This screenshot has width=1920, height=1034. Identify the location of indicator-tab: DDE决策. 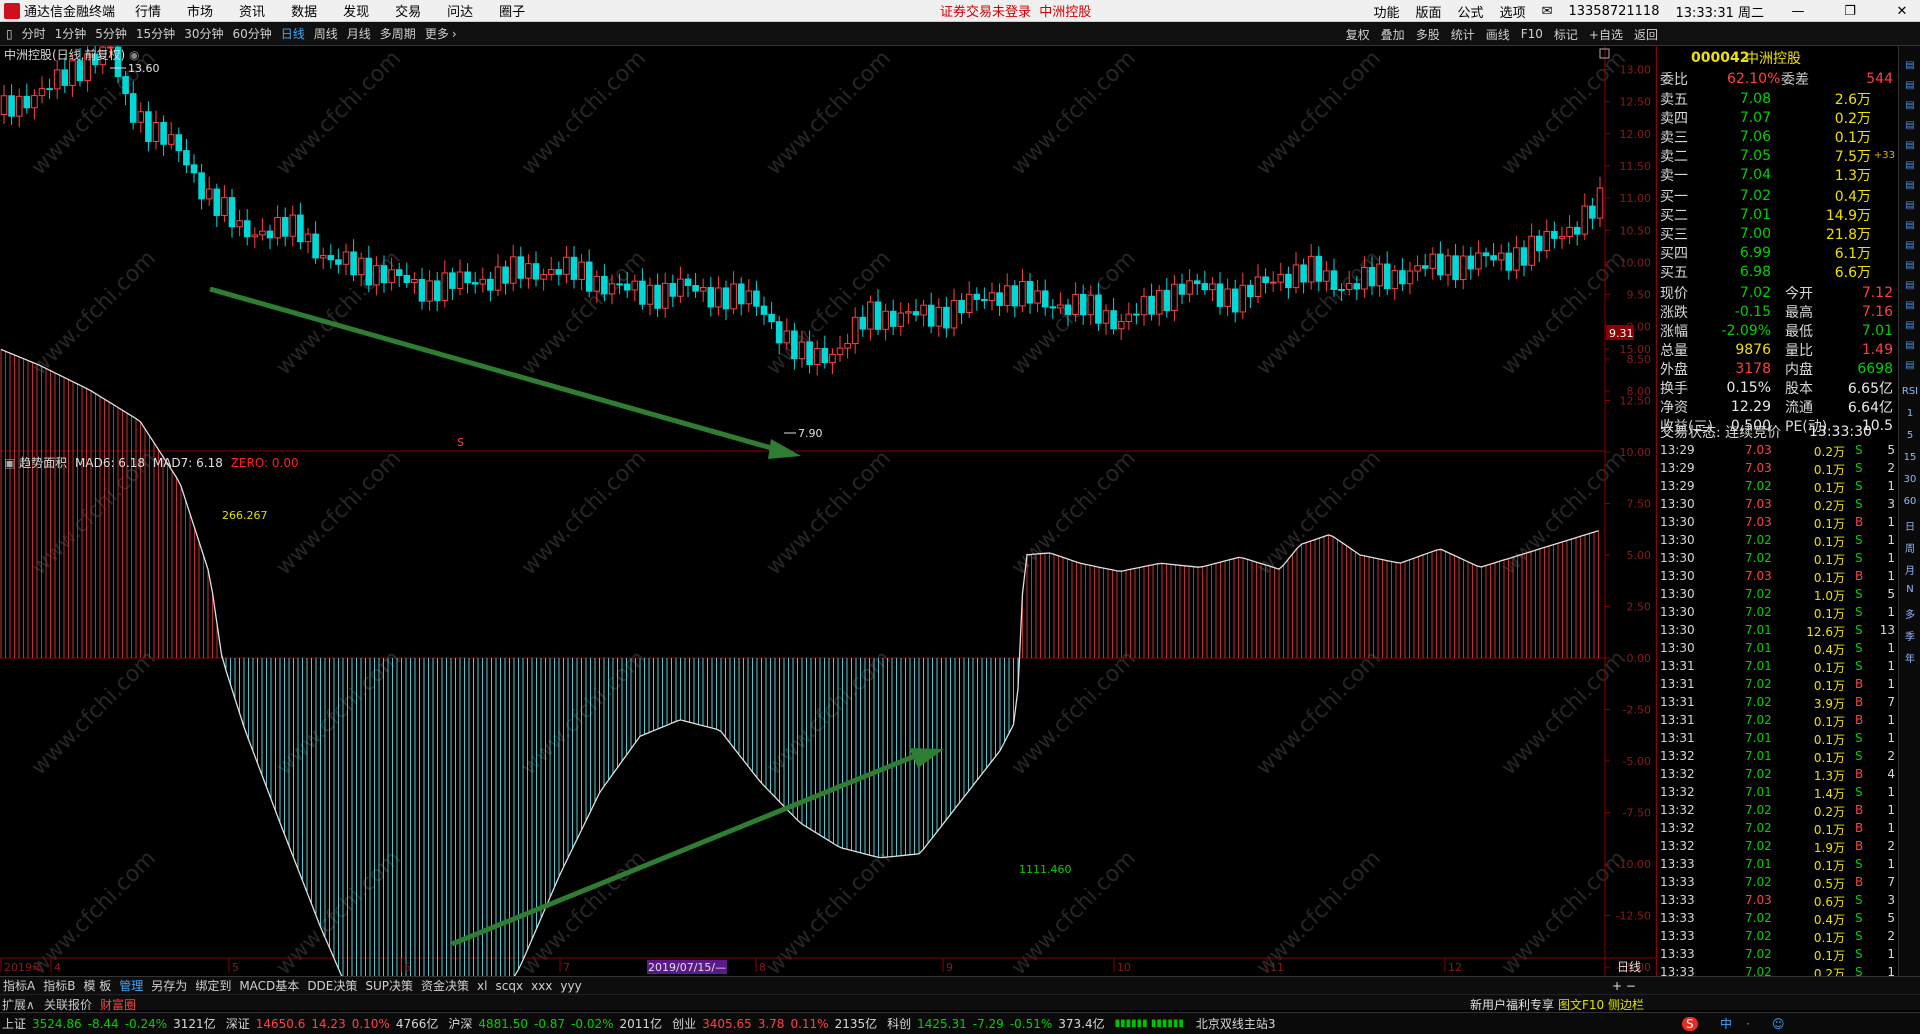
(332, 985).